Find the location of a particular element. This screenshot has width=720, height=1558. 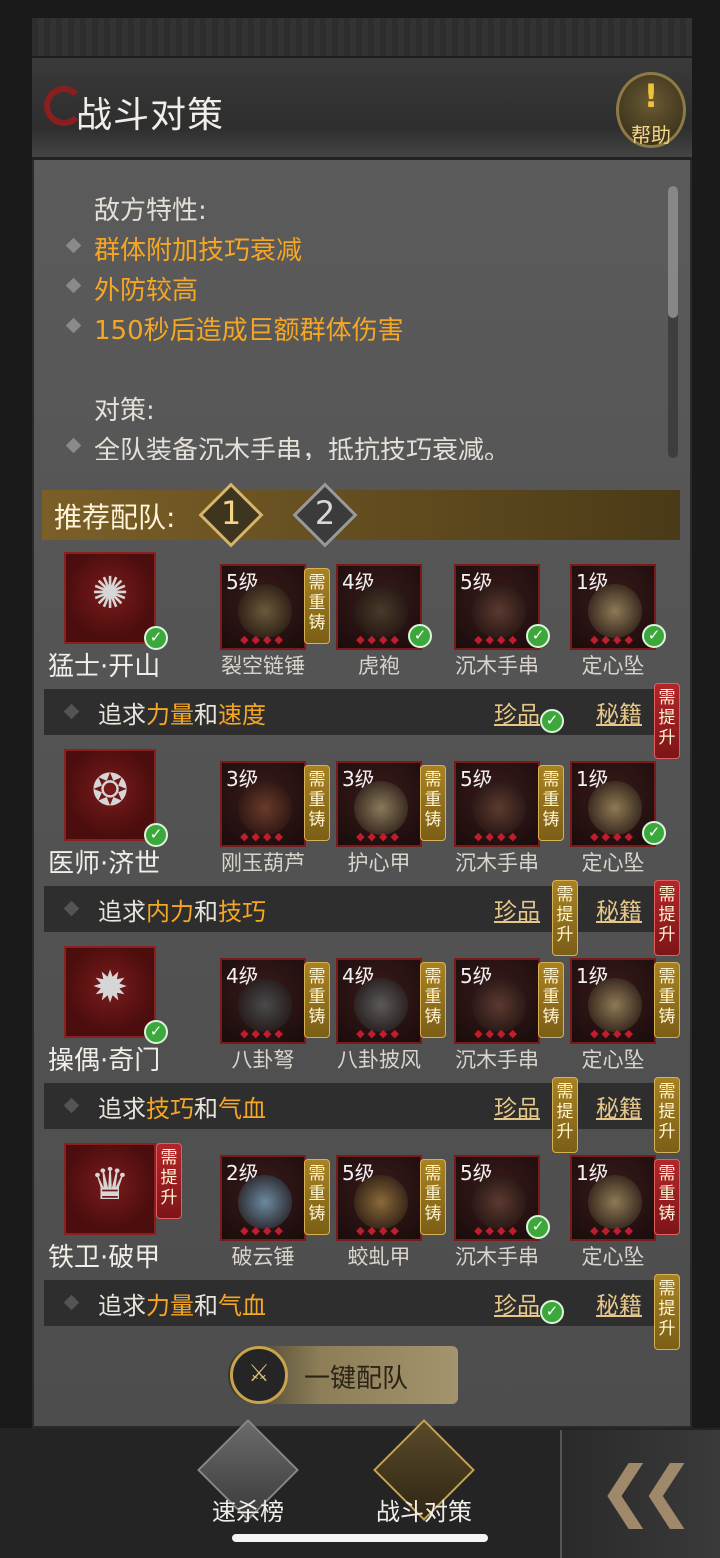

hero-name: 操偶·奇门 is located at coordinates (104, 1061).